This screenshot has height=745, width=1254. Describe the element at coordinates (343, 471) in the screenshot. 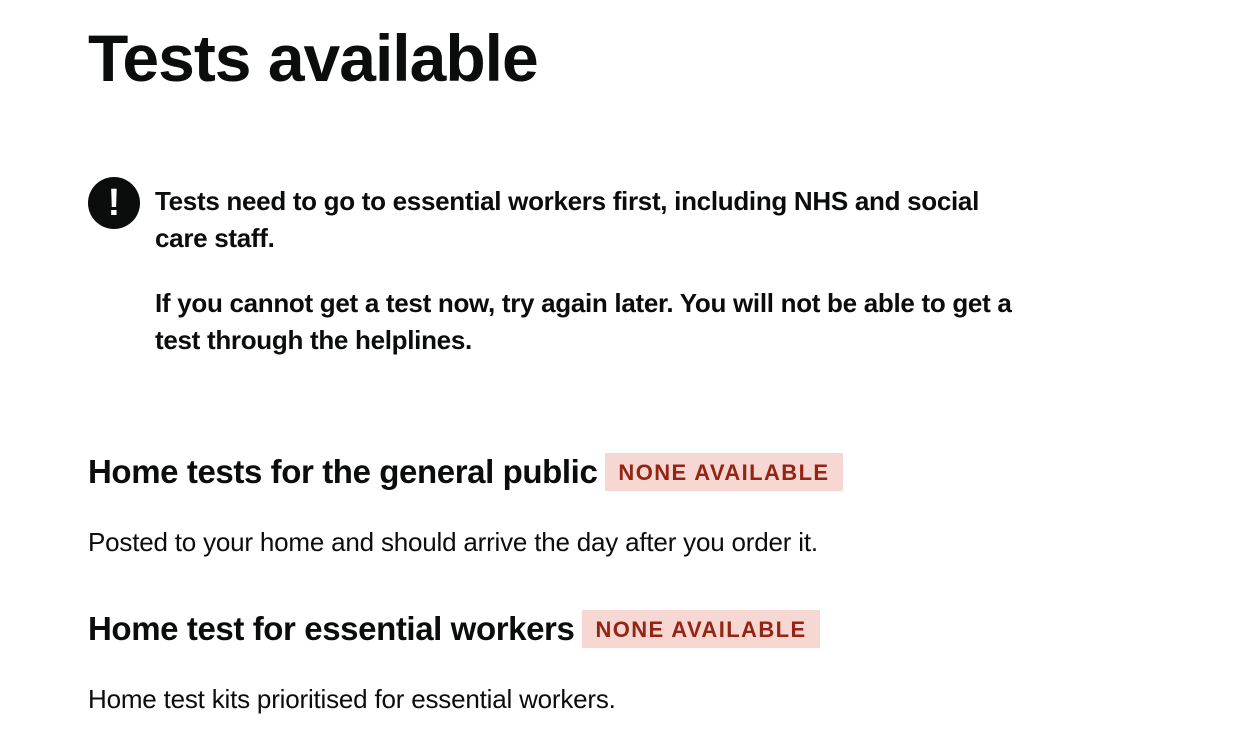

I see `test-heading-text: Home tests for the general public` at that location.